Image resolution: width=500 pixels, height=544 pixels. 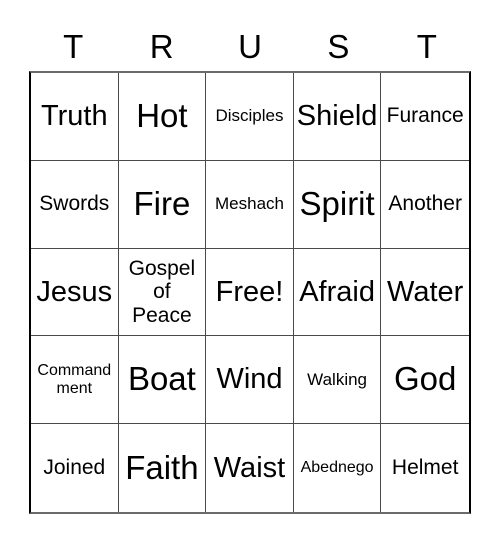 I want to click on bingo-cell-label: Joined, so click(x=74, y=467).